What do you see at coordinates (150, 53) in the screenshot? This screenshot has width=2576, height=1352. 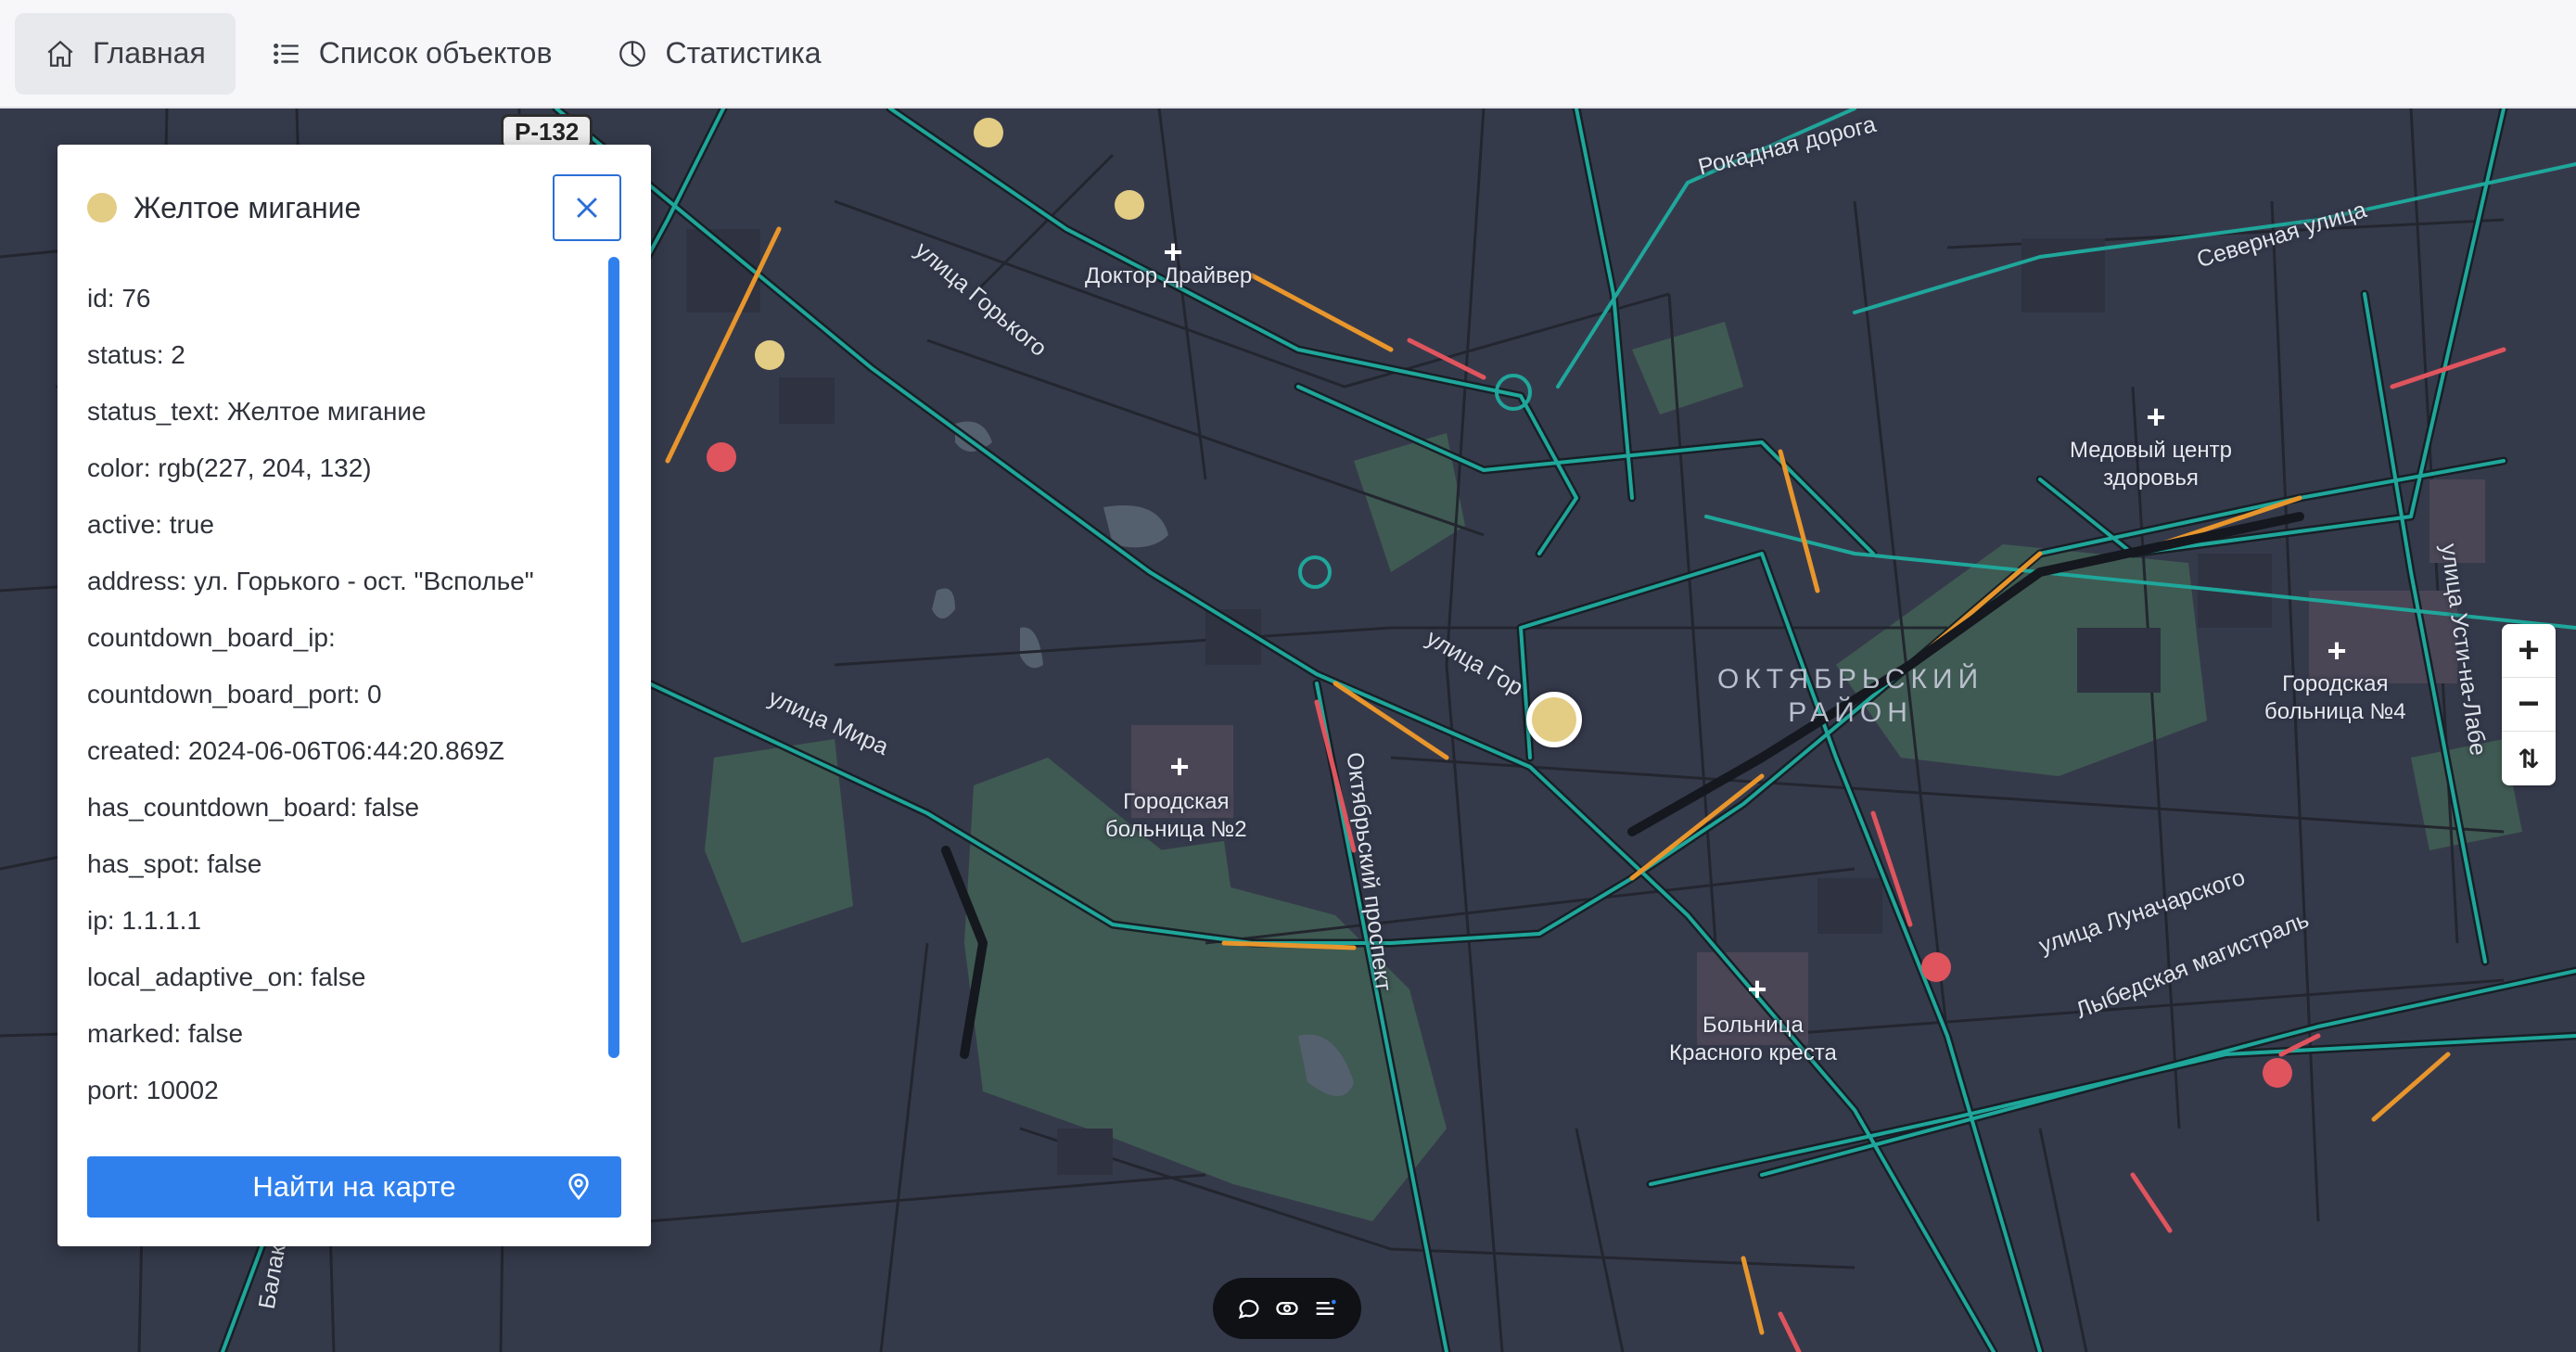 I see `tab-home-label: Главная` at bounding box center [150, 53].